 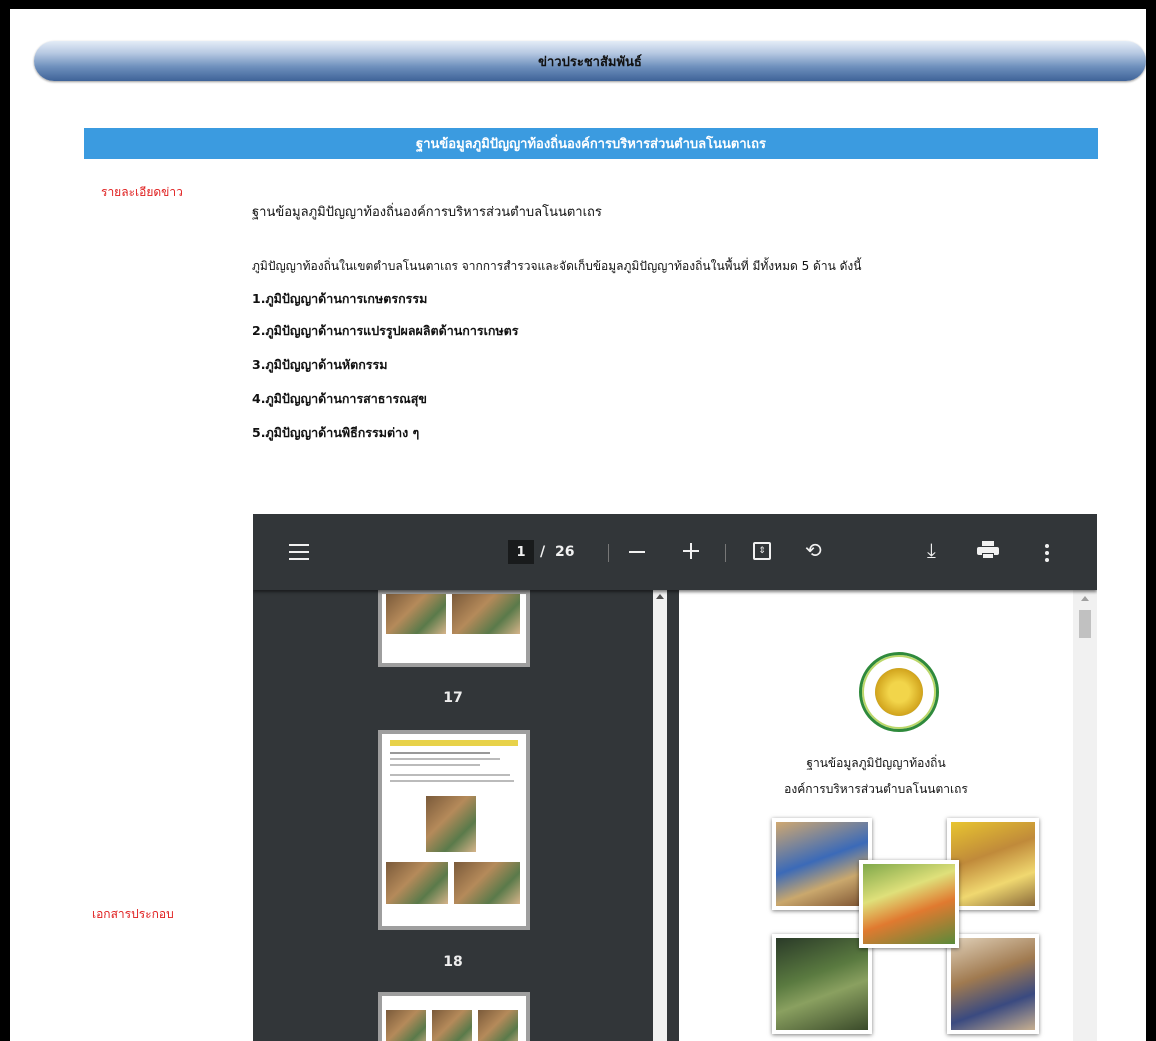 I want to click on page-scrollbar, so click(x=1085, y=815).